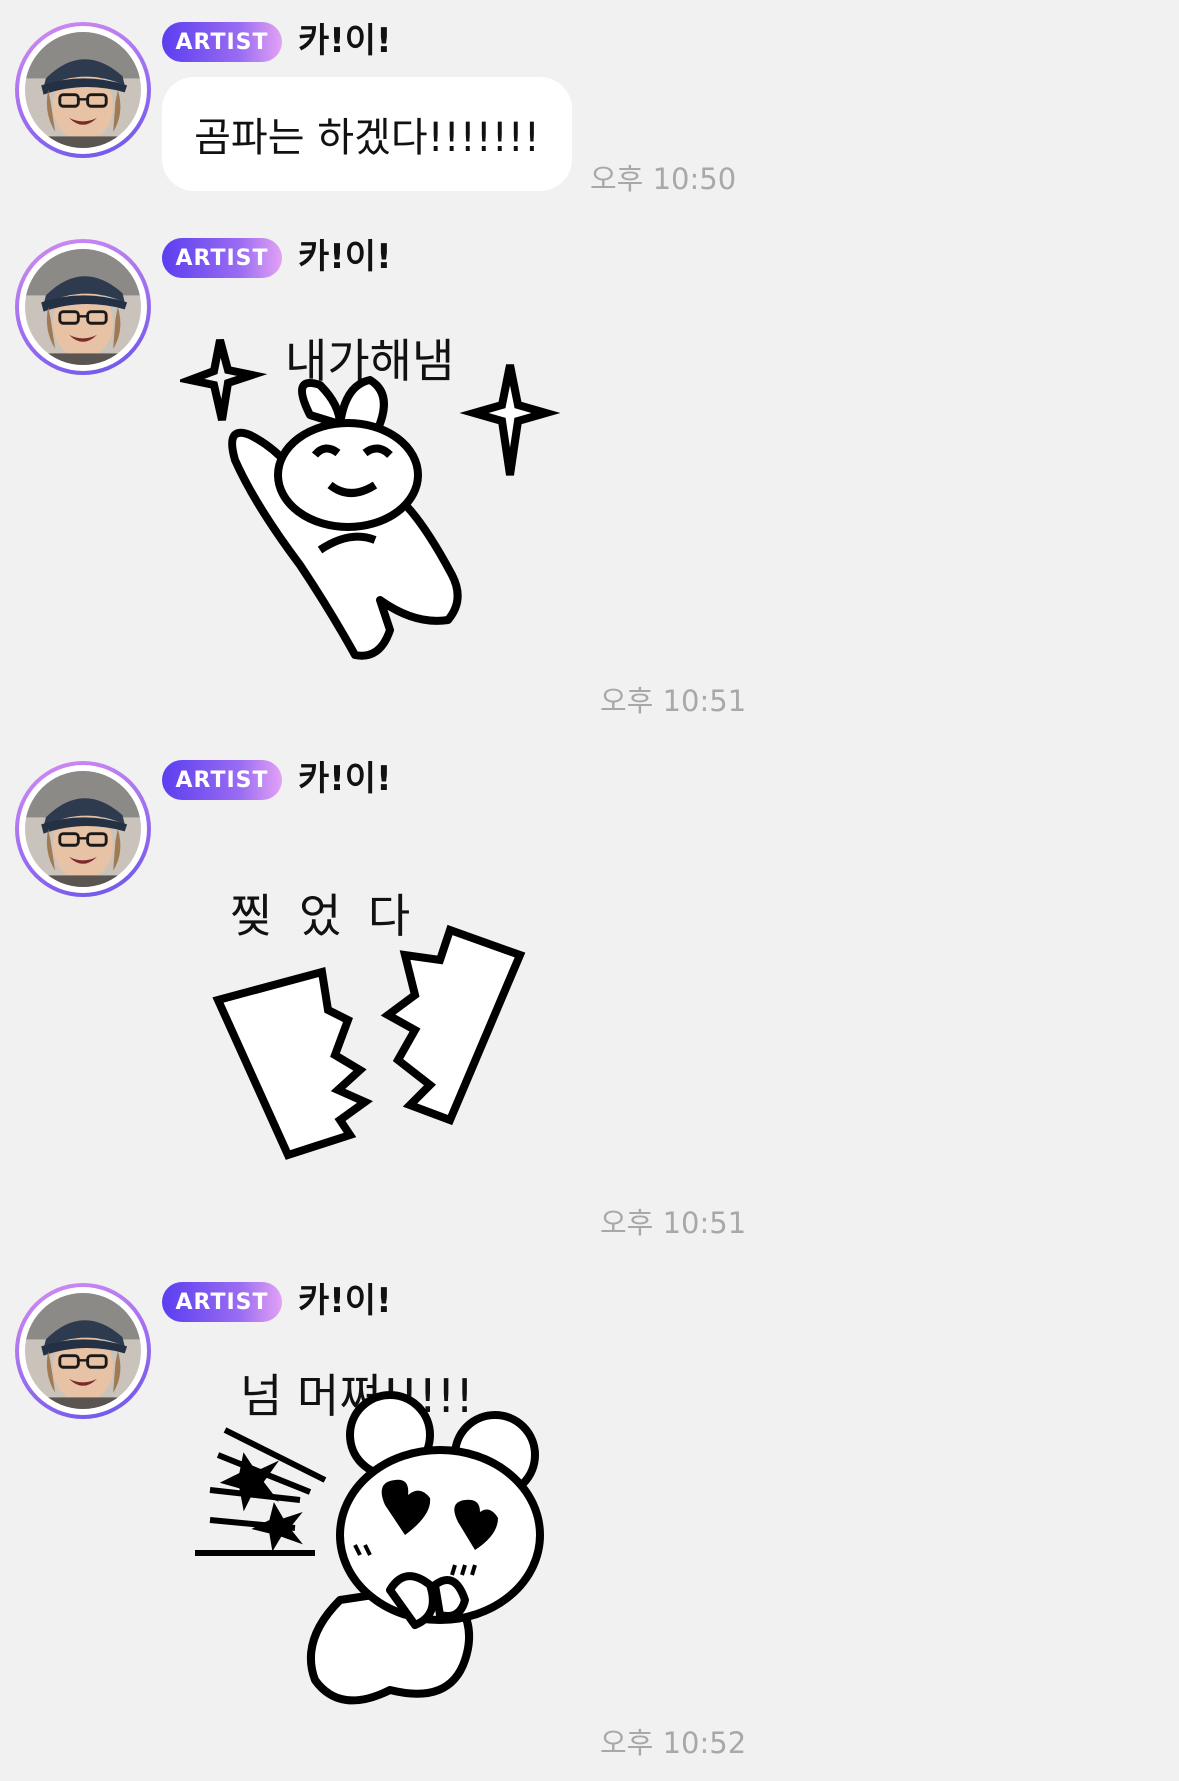 This screenshot has width=1179, height=1781. I want to click on torn-paper-icon, so click(369, 1042).